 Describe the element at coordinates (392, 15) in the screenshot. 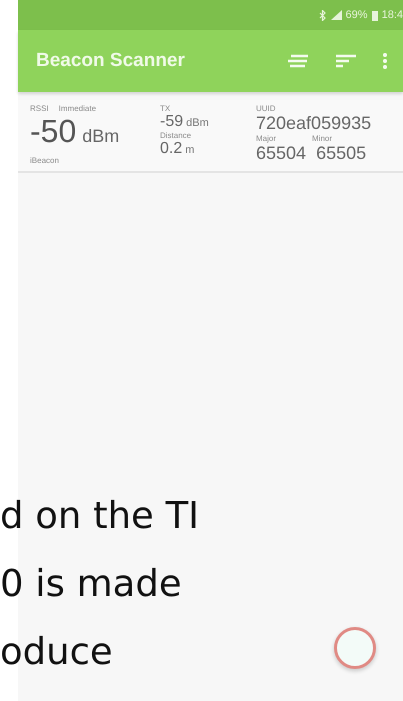

I see `clock: 18:4` at that location.